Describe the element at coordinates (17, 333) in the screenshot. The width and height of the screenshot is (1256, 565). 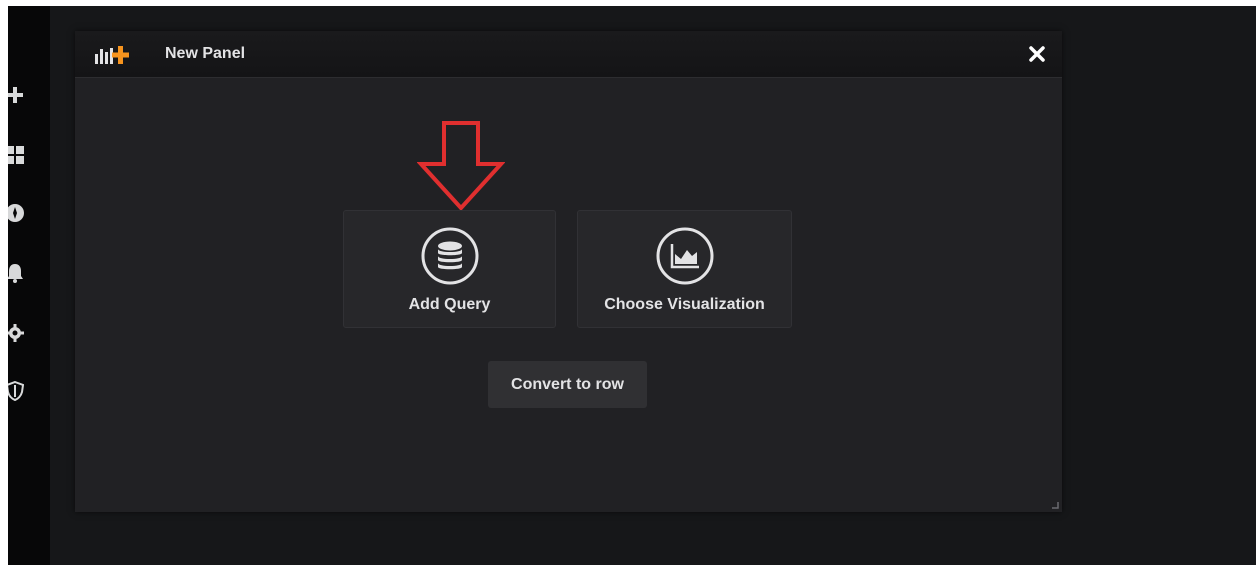
I see `gear-icon` at that location.